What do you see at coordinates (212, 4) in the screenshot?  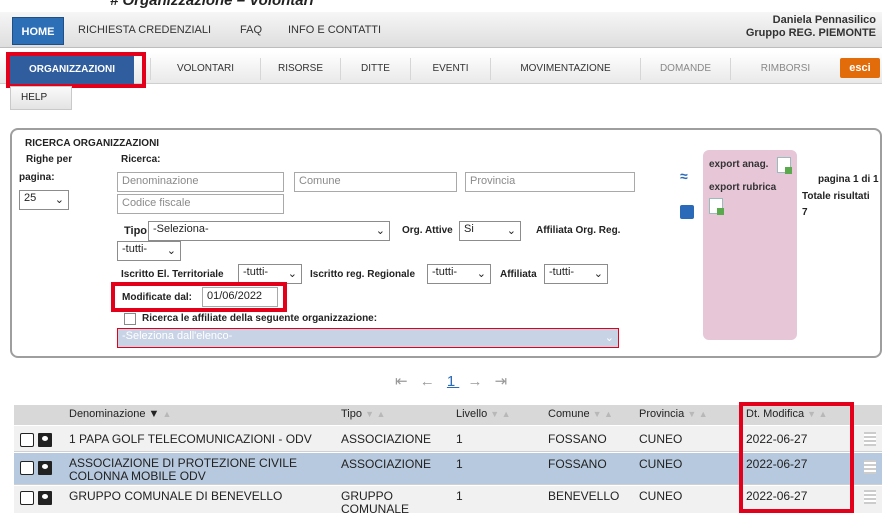 I see `page-caption: # Organizzazione – Volontari` at bounding box center [212, 4].